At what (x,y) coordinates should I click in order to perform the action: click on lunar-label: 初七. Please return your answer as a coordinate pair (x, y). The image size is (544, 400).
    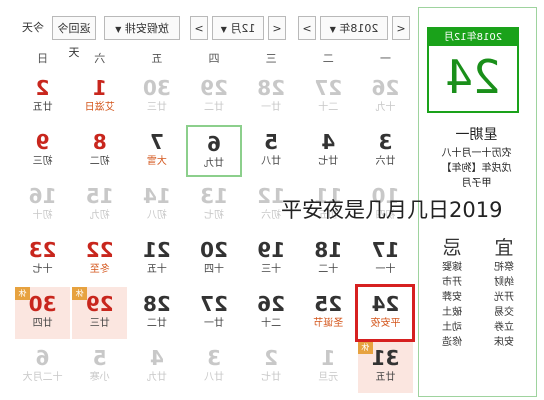
    Looking at the image, I should click on (214, 215).